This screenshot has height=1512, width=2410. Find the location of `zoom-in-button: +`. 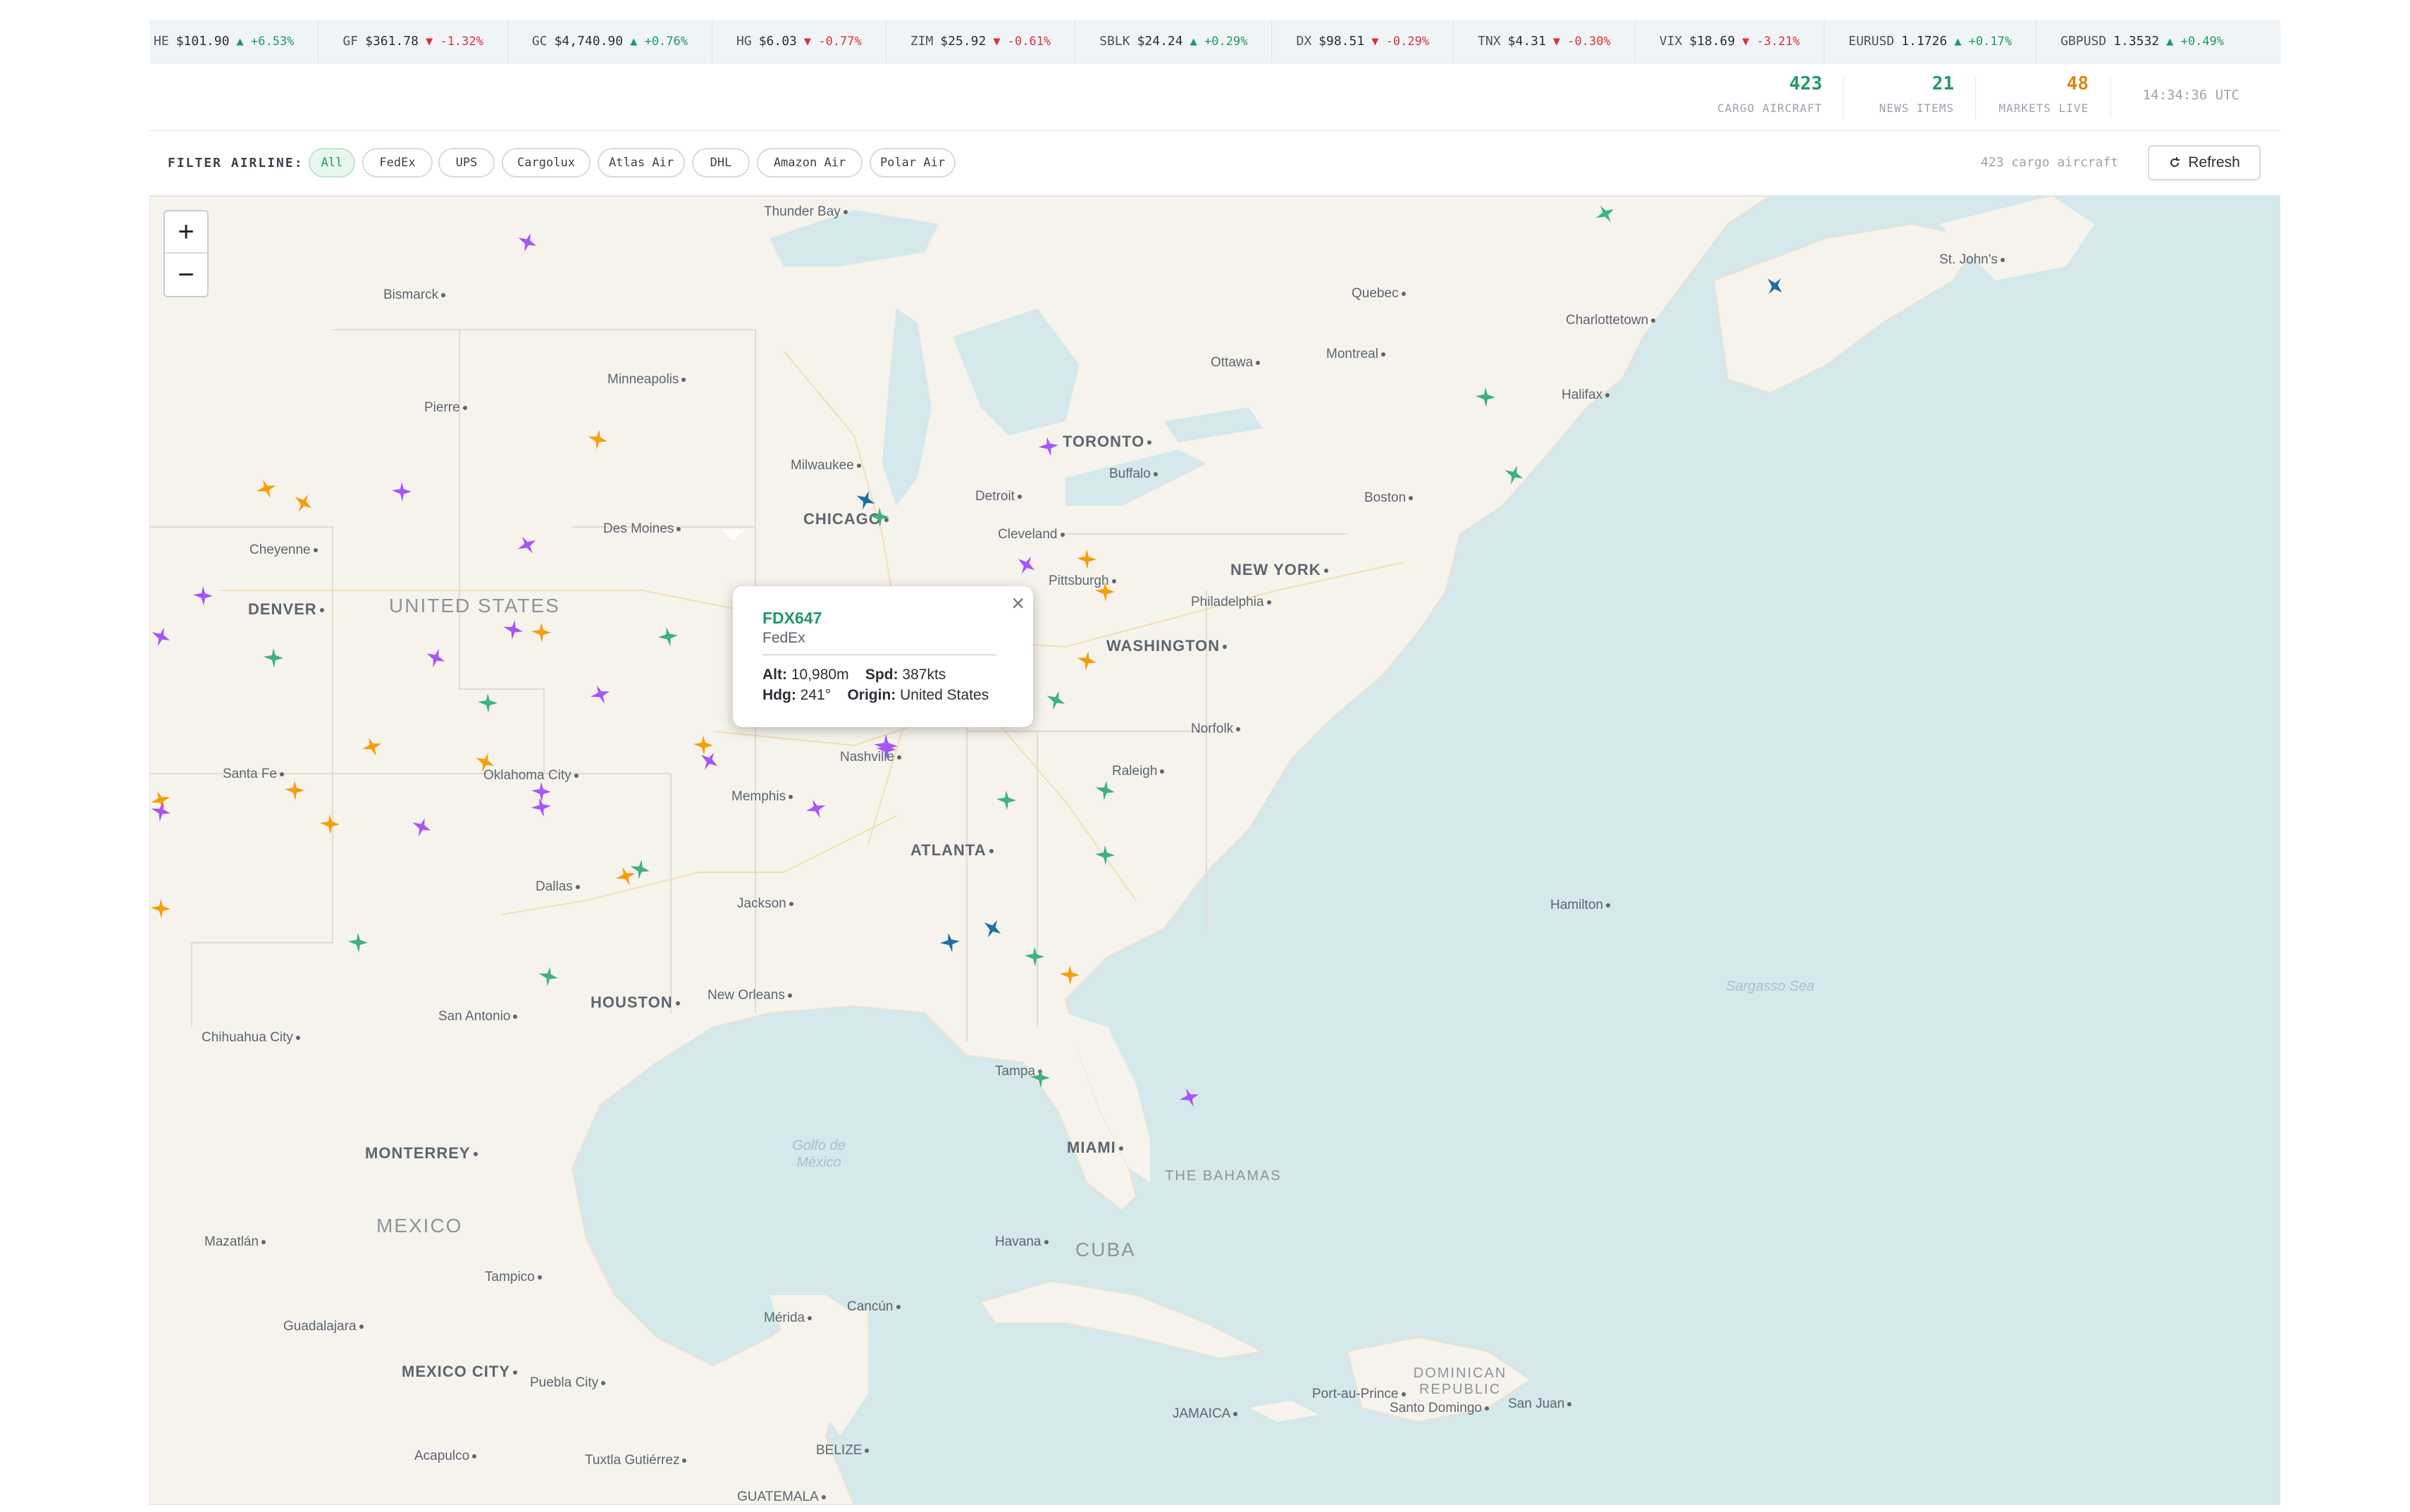

zoom-in-button: + is located at coordinates (186, 232).